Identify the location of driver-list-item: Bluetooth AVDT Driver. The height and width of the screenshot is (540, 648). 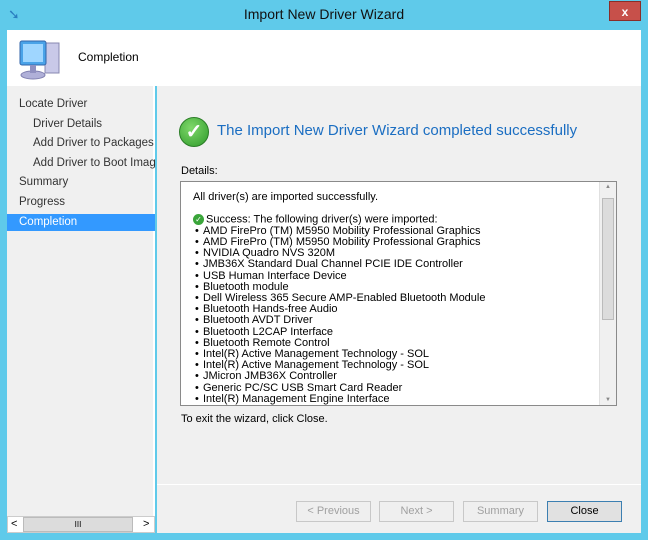
(398, 321).